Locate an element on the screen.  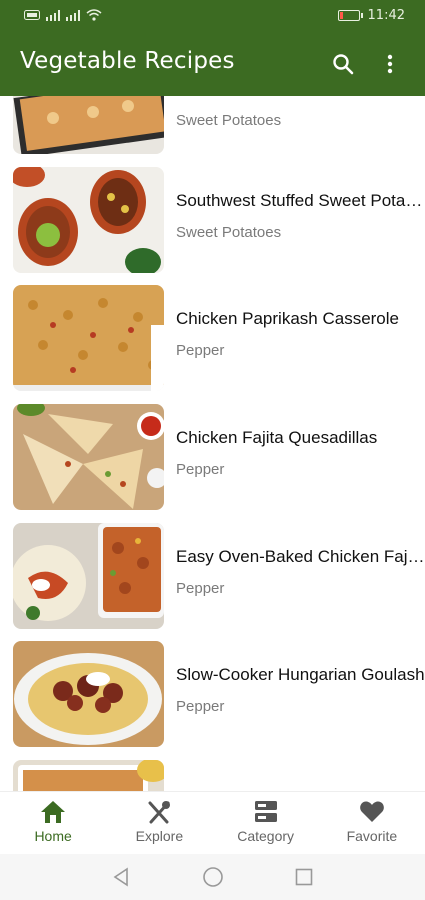
search-button is located at coordinates (343, 64).